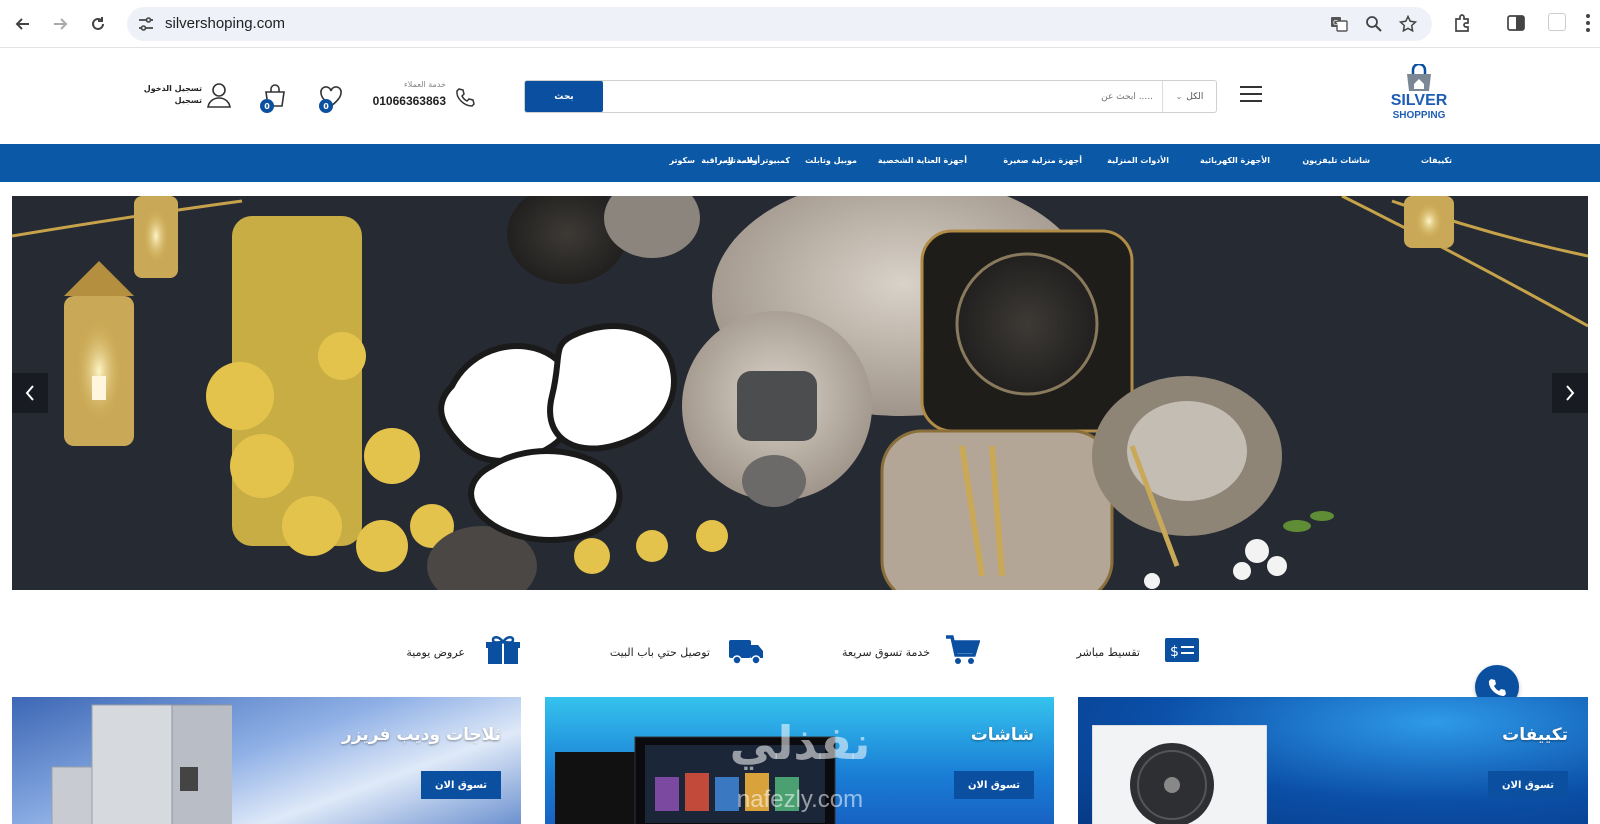 The height and width of the screenshot is (824, 1600). I want to click on browser-menu-icon, so click(1588, 23).